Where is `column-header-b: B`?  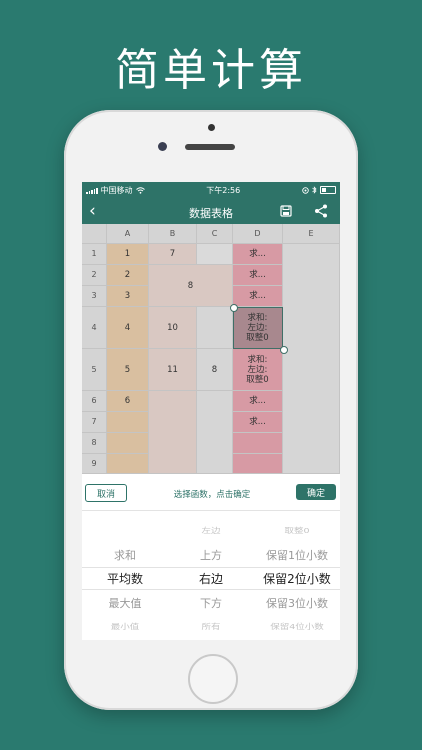
column-header-b: B is located at coordinates (173, 234).